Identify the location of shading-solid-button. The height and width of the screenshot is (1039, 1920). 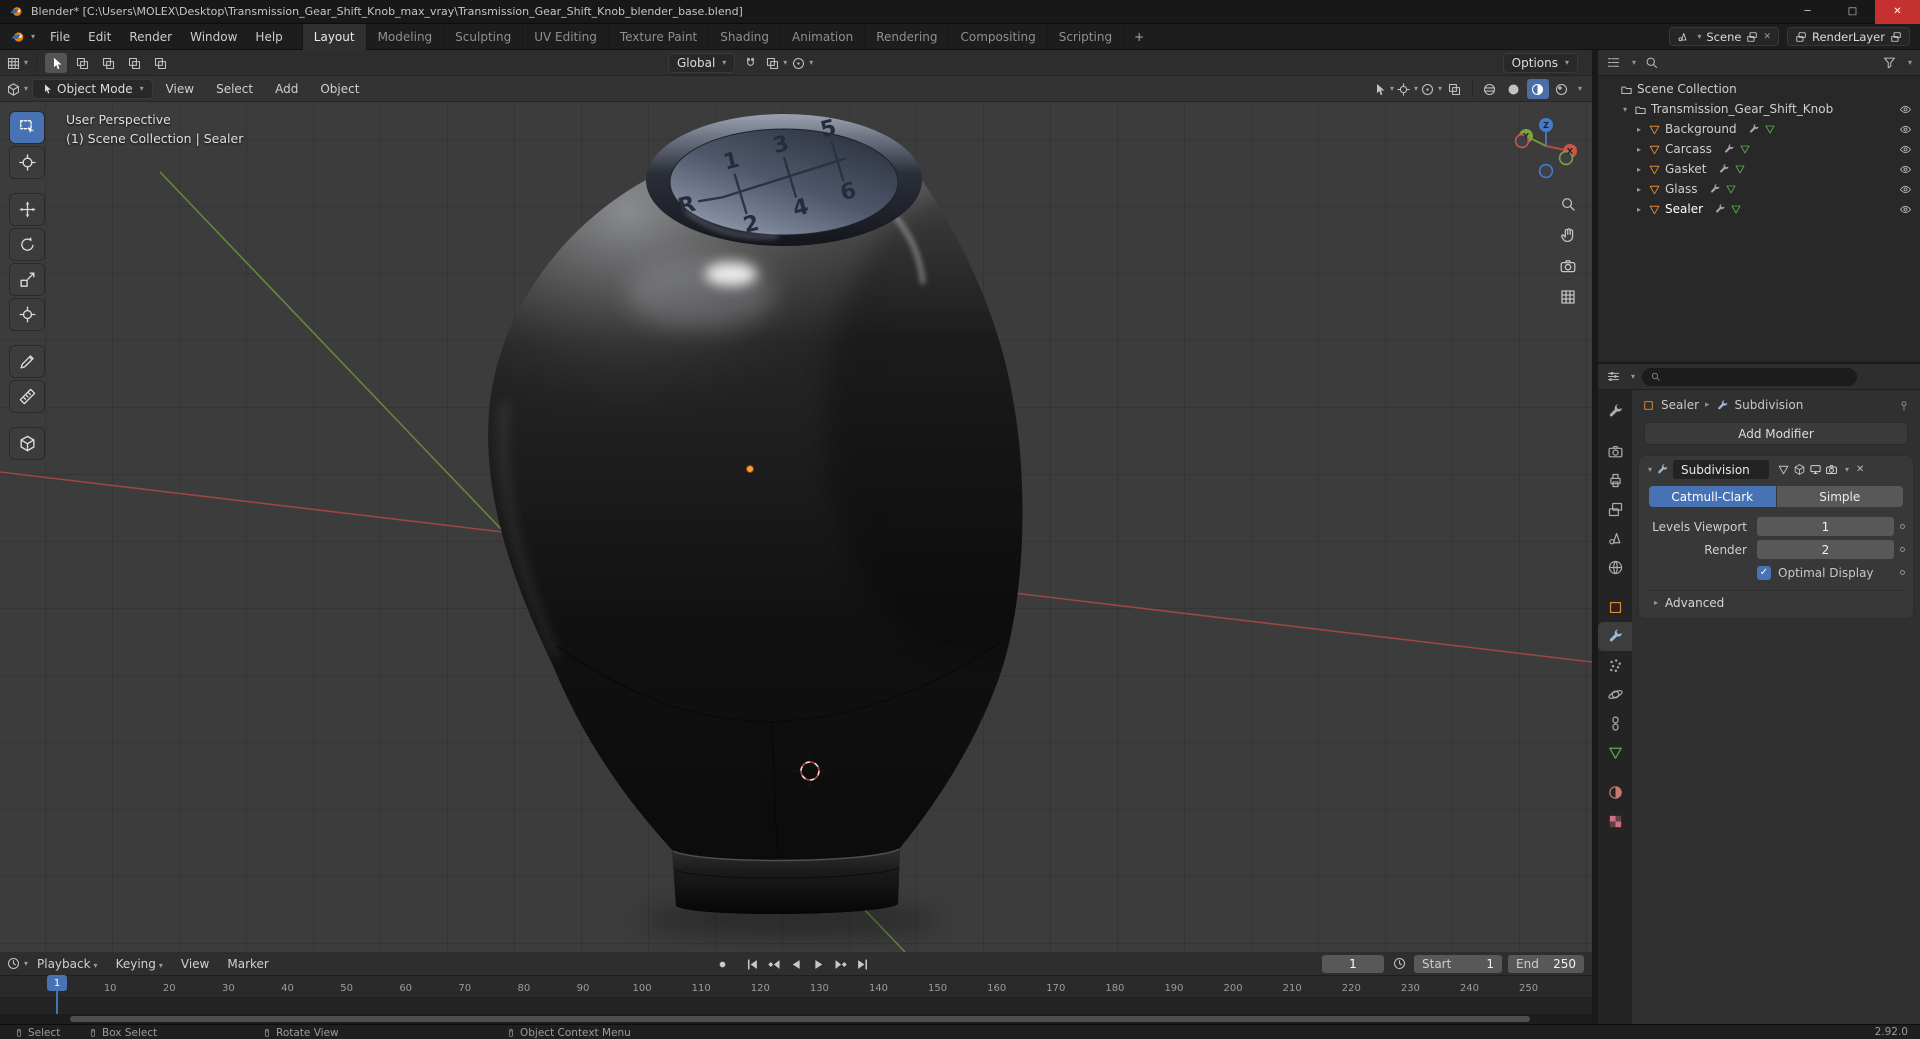
(1514, 89).